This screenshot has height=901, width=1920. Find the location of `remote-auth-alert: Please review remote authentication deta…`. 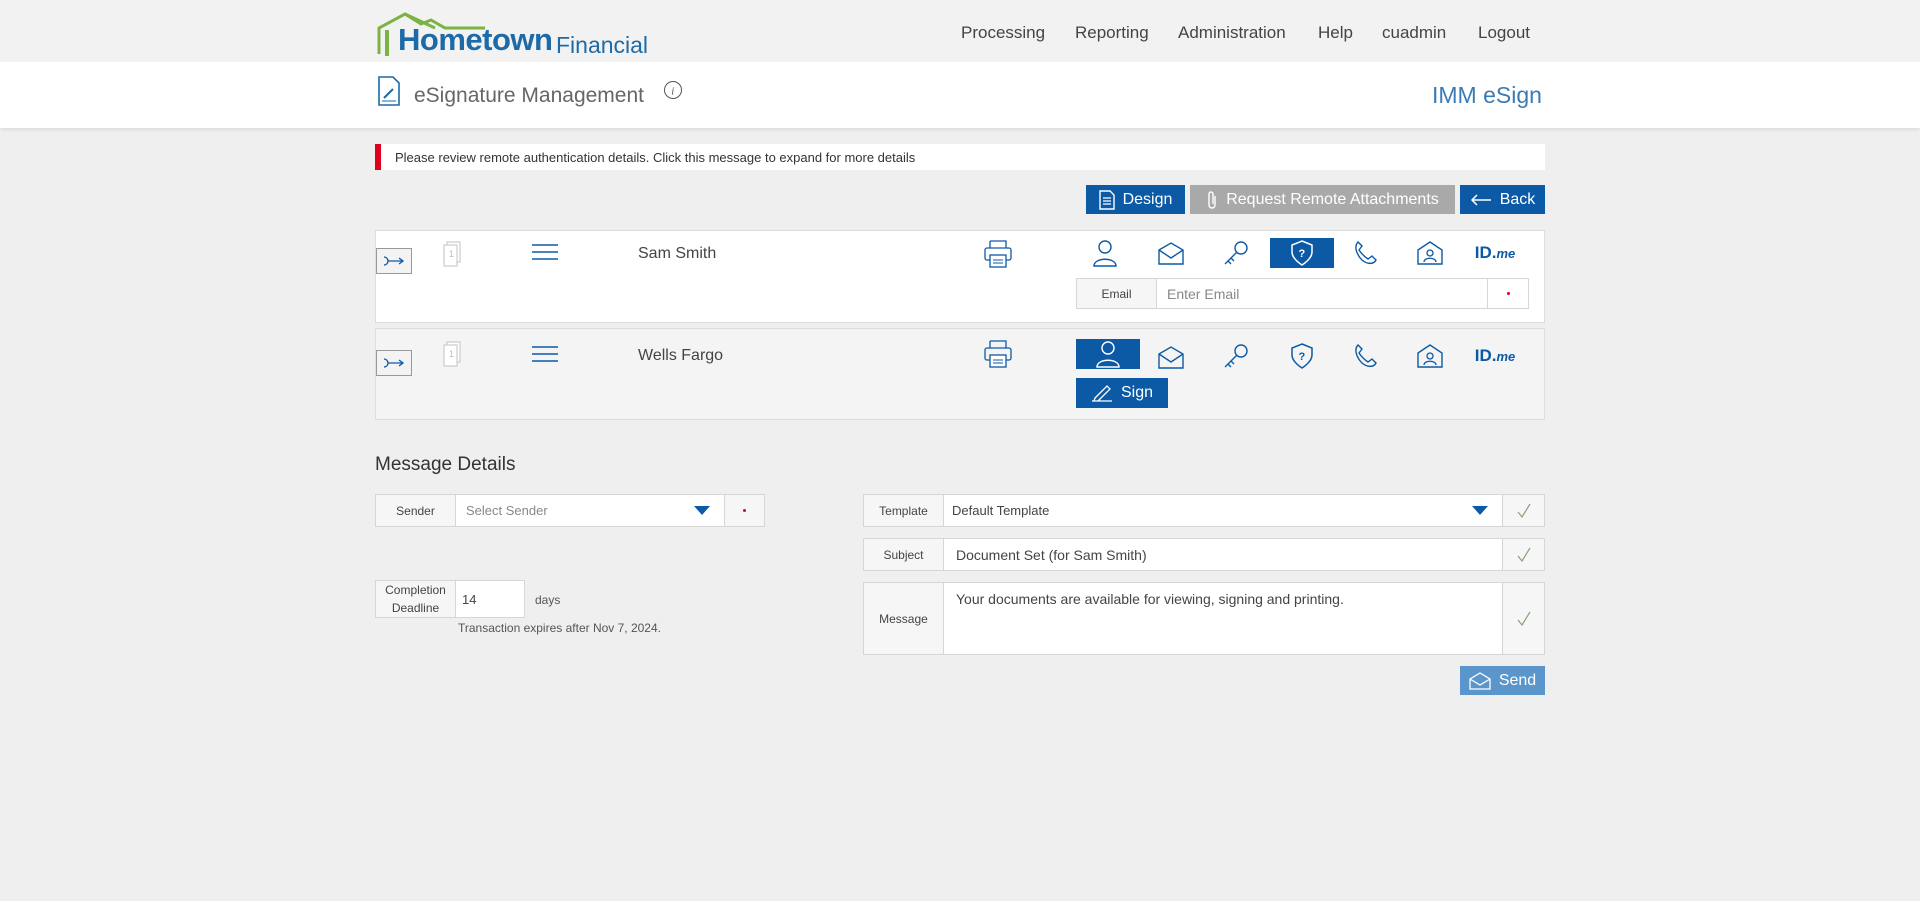

remote-auth-alert: Please review remote authentication deta… is located at coordinates (960, 157).